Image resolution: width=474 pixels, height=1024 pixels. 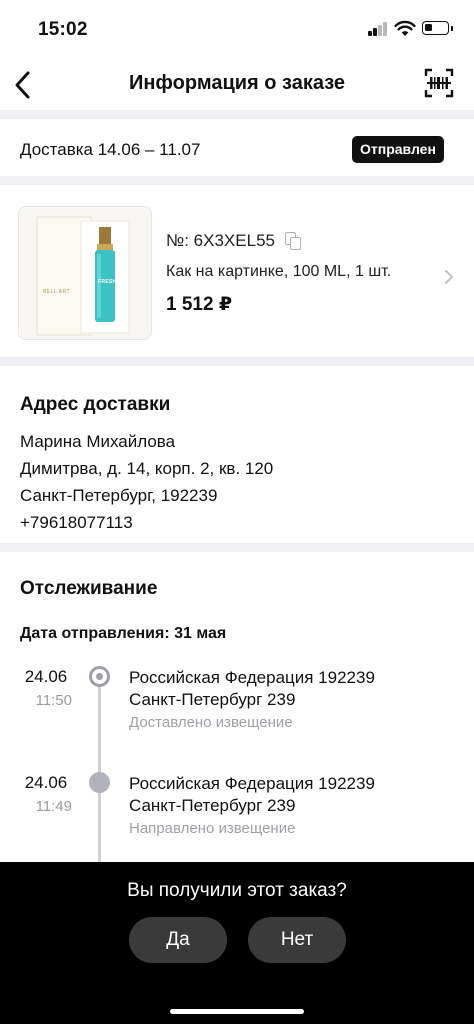 I want to click on wifi-icon, so click(x=405, y=28).